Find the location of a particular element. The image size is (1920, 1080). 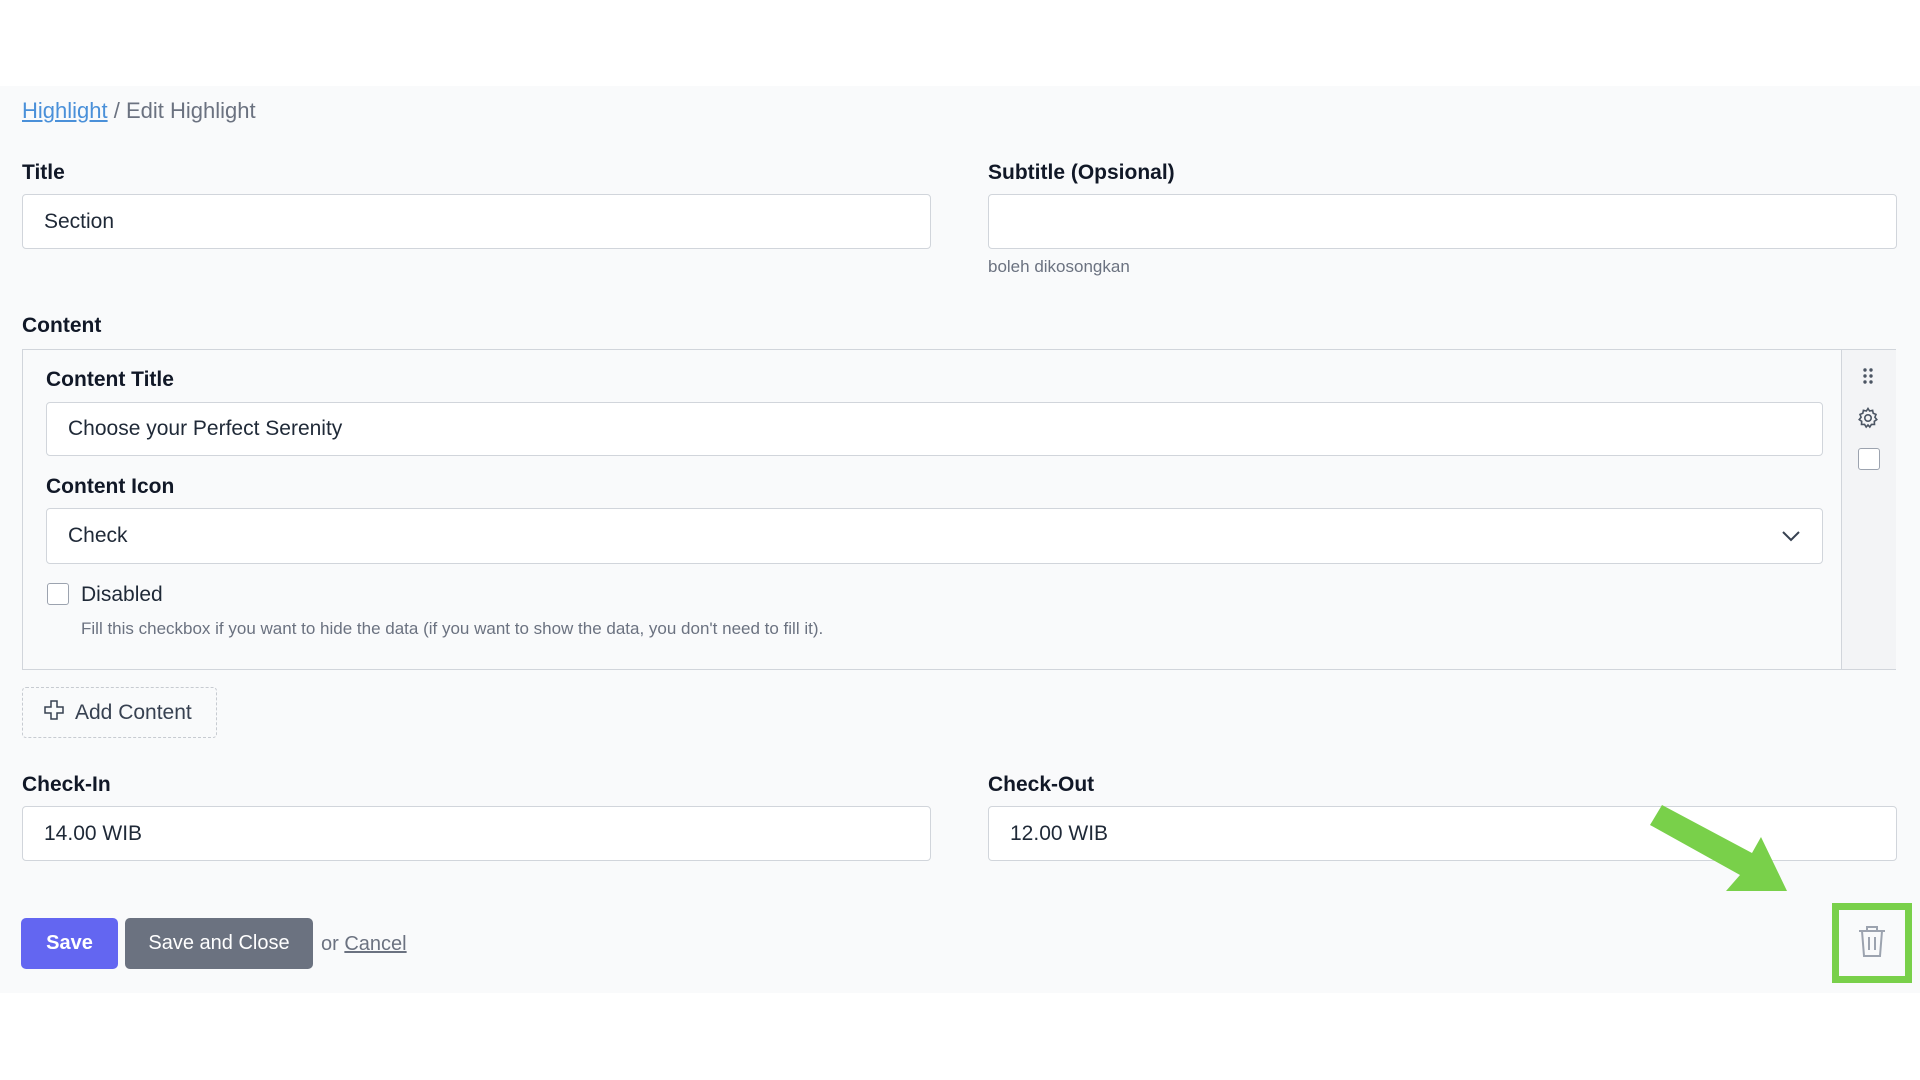

content-title-label: Content Title is located at coordinates (110, 379).